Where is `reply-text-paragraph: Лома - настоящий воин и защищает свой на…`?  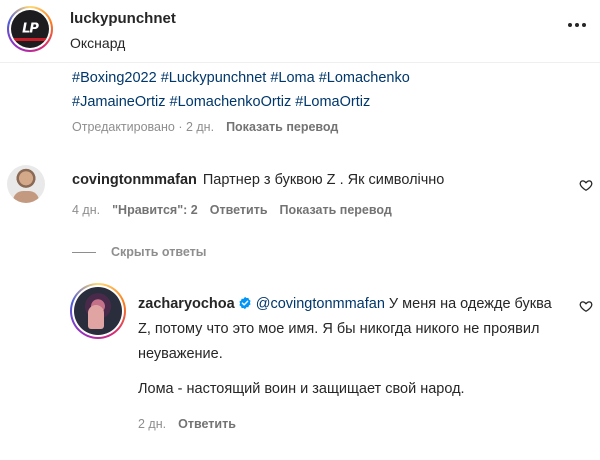
reply-text-paragraph: Лома - настоящий воин и защищает свой на… is located at coordinates (301, 389).